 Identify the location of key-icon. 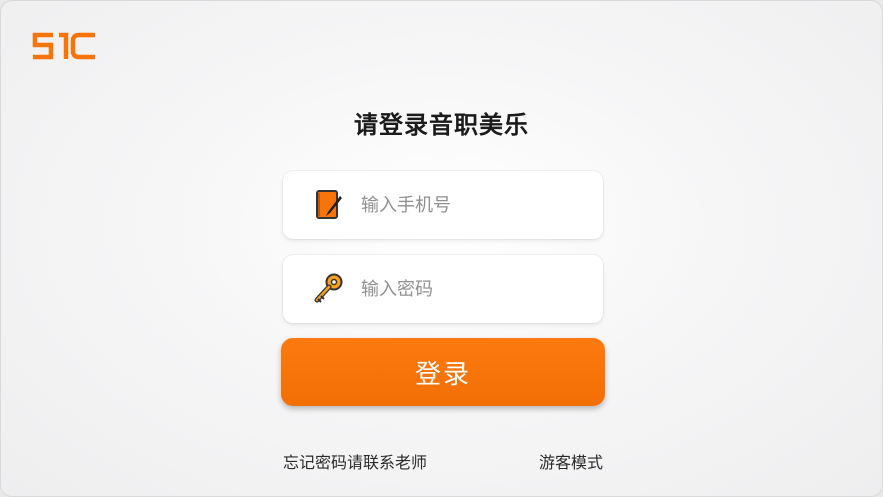
(329, 289).